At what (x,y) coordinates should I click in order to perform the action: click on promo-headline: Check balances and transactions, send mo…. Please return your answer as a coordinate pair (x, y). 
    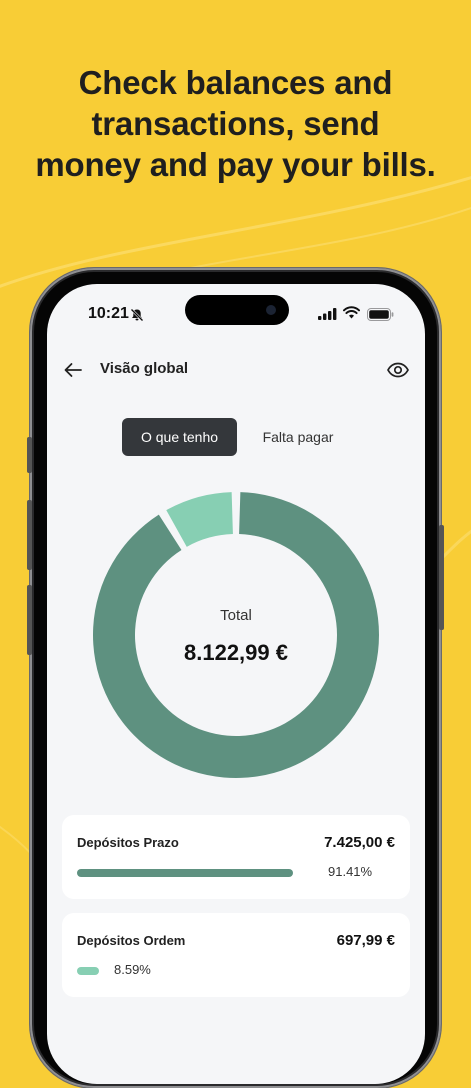
    Looking at the image, I should click on (235, 123).